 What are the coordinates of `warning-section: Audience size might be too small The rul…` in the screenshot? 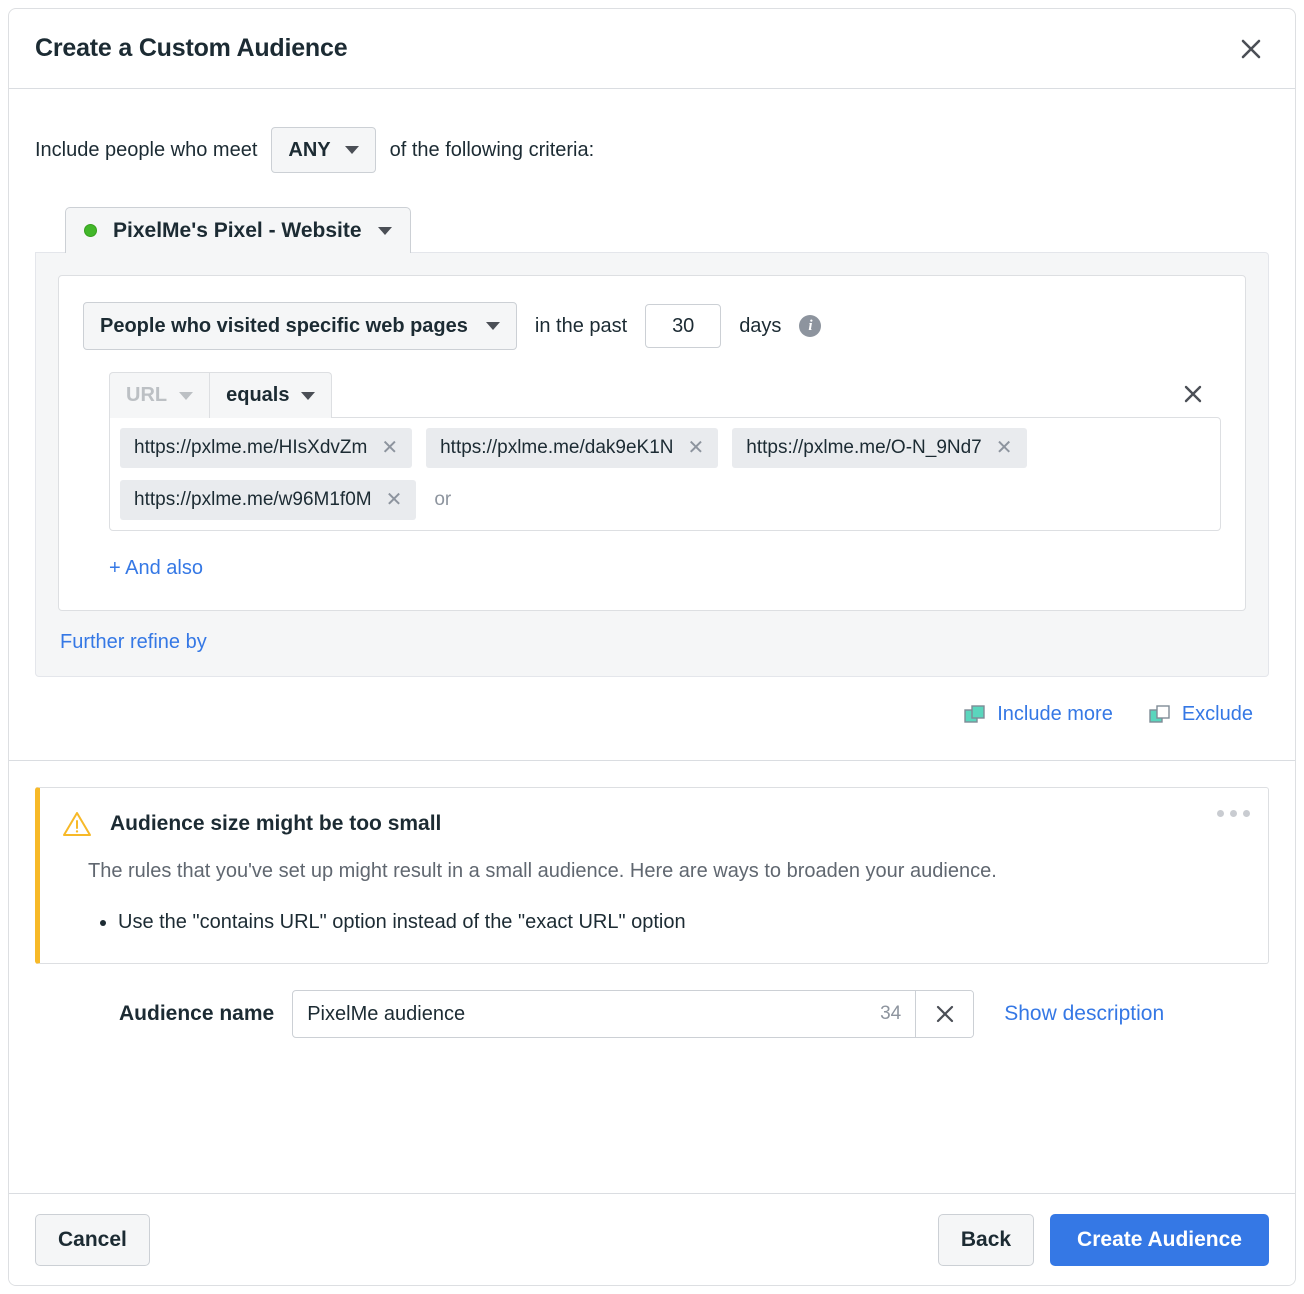 It's located at (652, 862).